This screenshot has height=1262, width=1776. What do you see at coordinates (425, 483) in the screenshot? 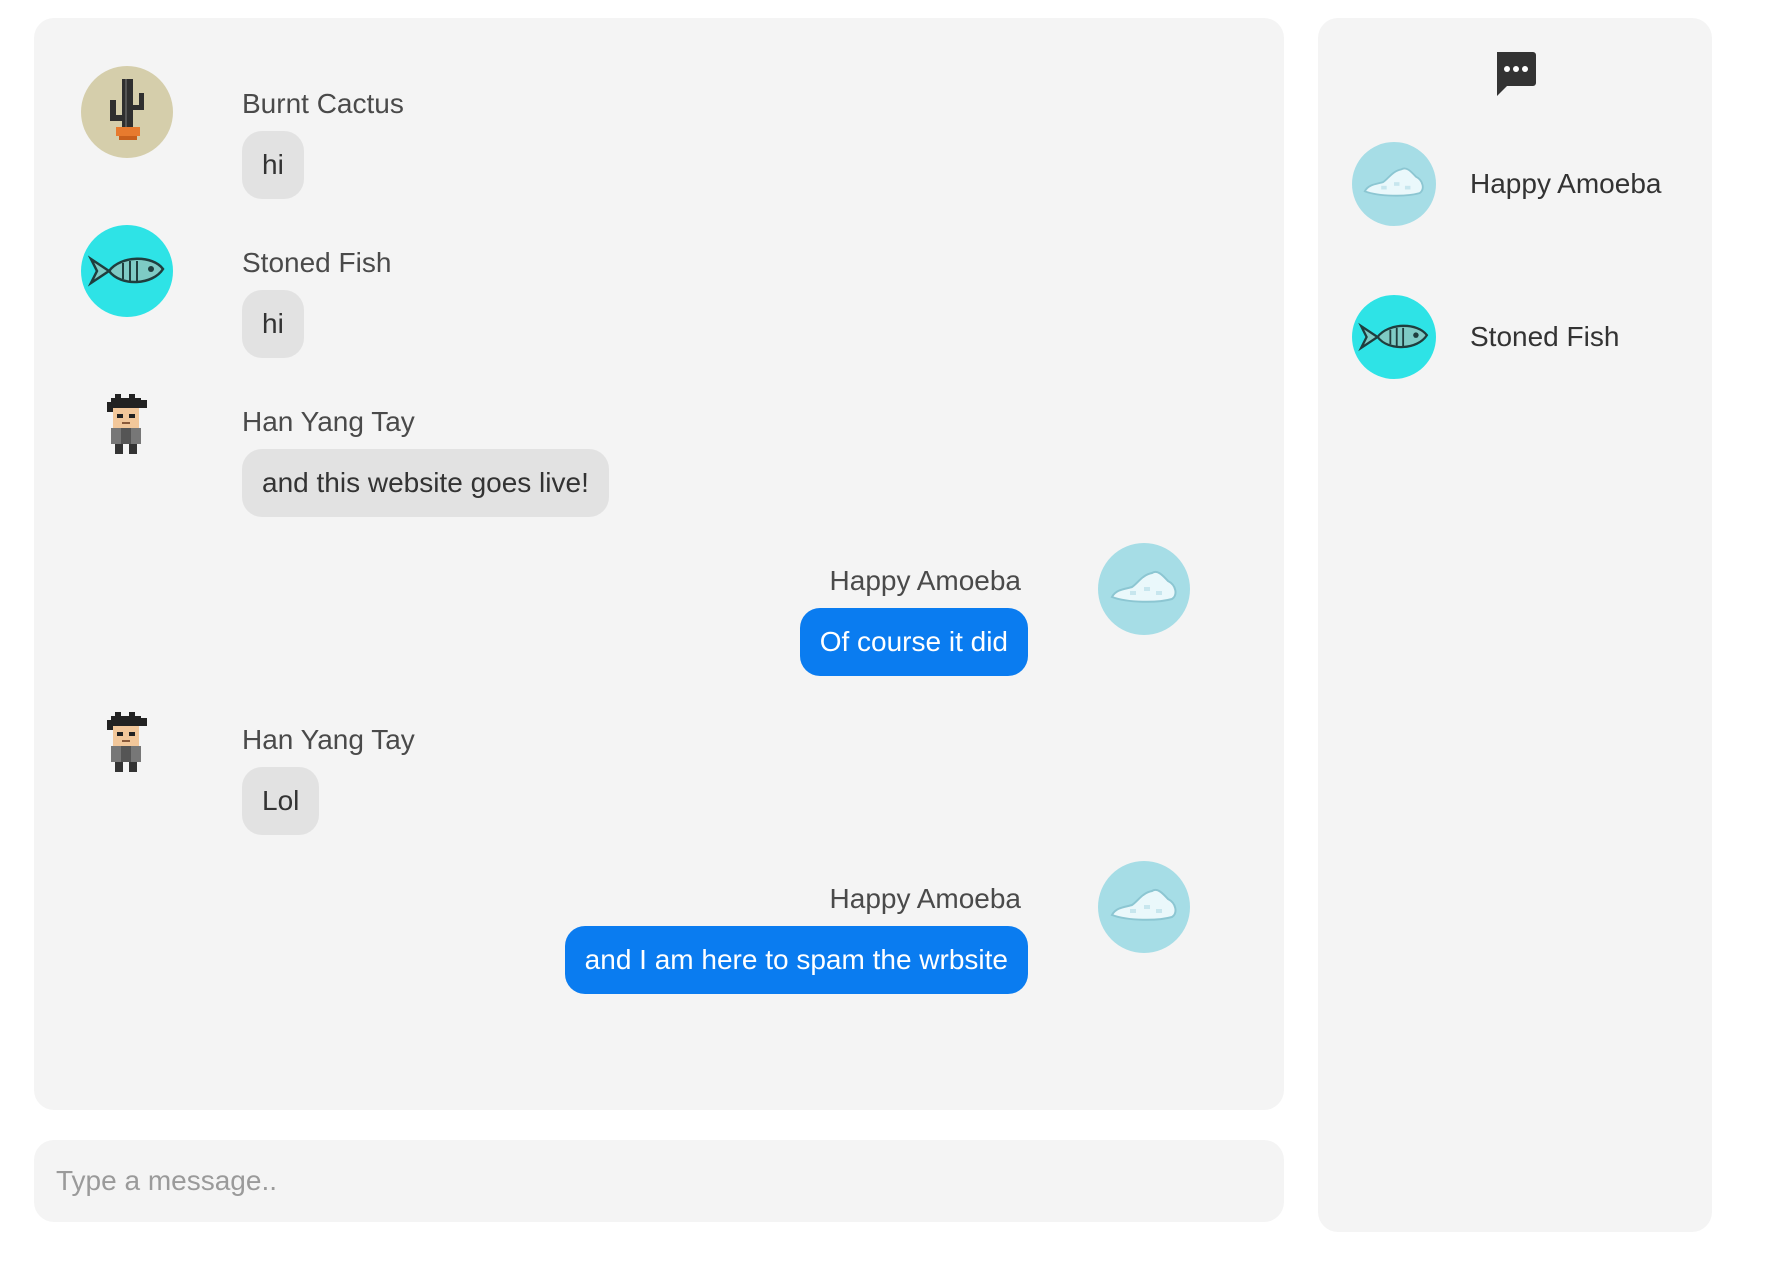
I see `message-bubble: and this website goes live!` at bounding box center [425, 483].